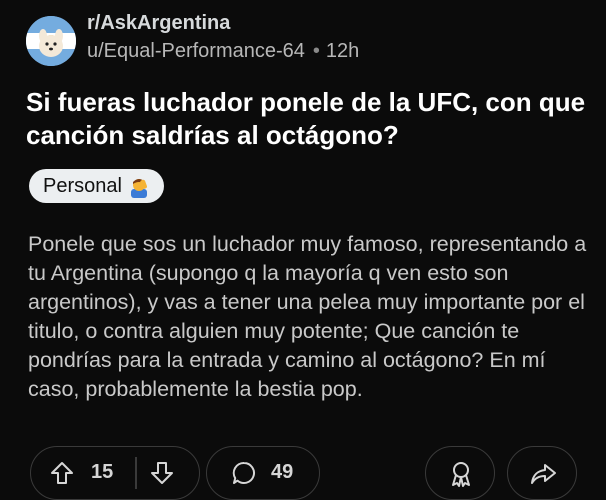 The image size is (606, 500). I want to click on post-flair: Personal, so click(96, 186).